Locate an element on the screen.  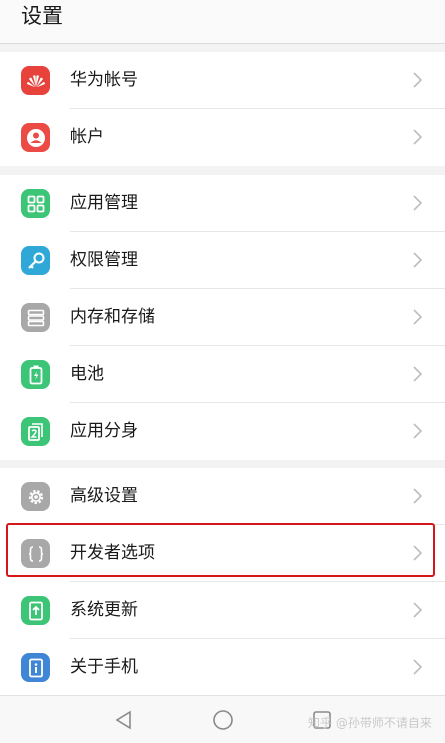
settings-item-label: 权限管理 is located at coordinates (104, 260).